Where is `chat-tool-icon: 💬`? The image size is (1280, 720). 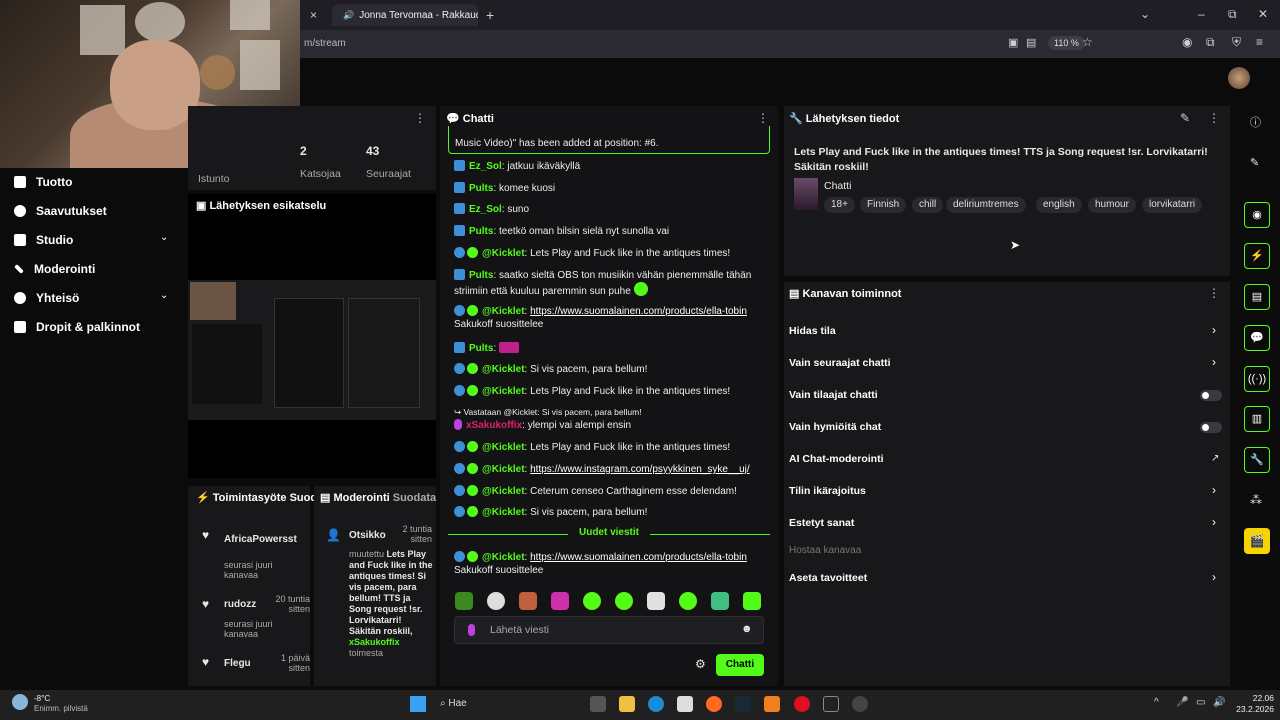 chat-tool-icon: 💬 is located at coordinates (1257, 338).